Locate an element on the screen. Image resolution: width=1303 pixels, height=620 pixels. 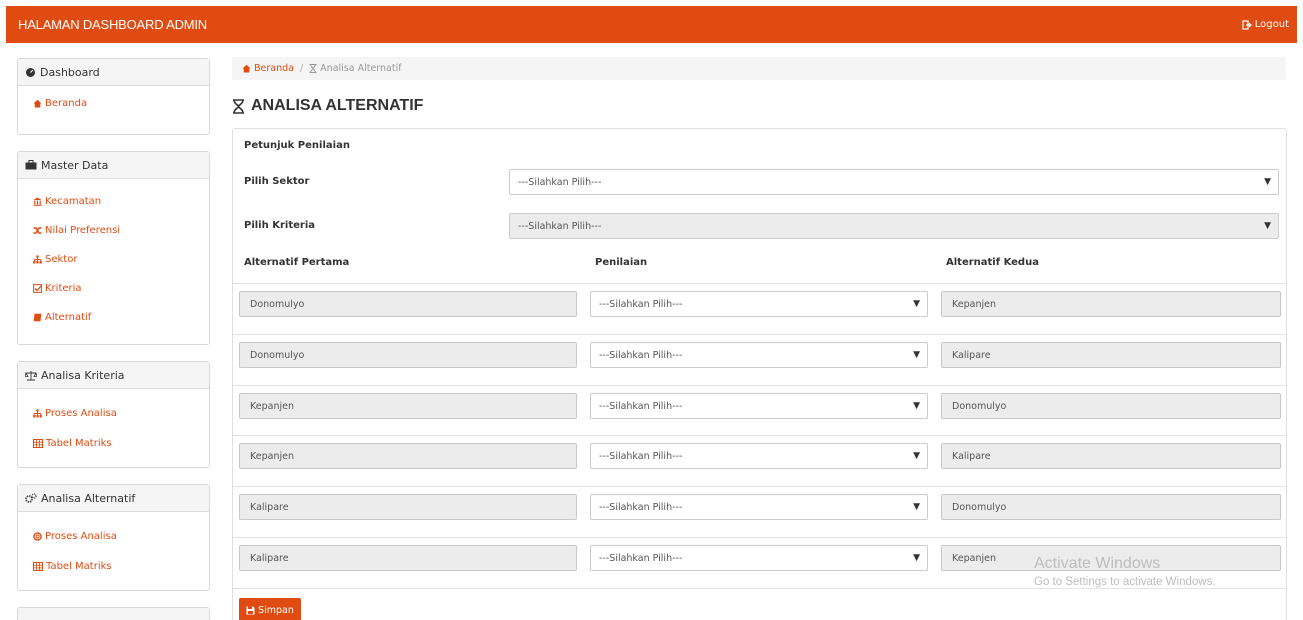
column-header-rating: Penilaian is located at coordinates (621, 262).